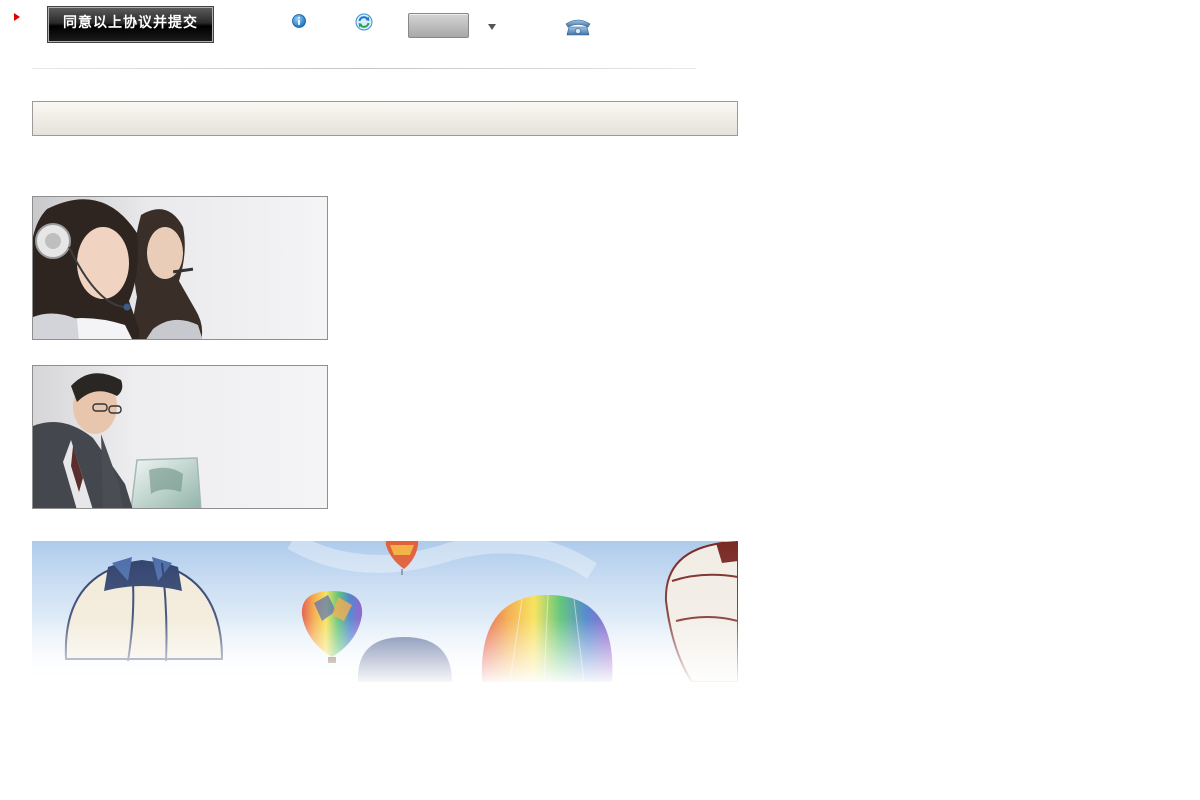 The height and width of the screenshot is (800, 1200). What do you see at coordinates (17, 17) in the screenshot?
I see `play-marker-icon` at bounding box center [17, 17].